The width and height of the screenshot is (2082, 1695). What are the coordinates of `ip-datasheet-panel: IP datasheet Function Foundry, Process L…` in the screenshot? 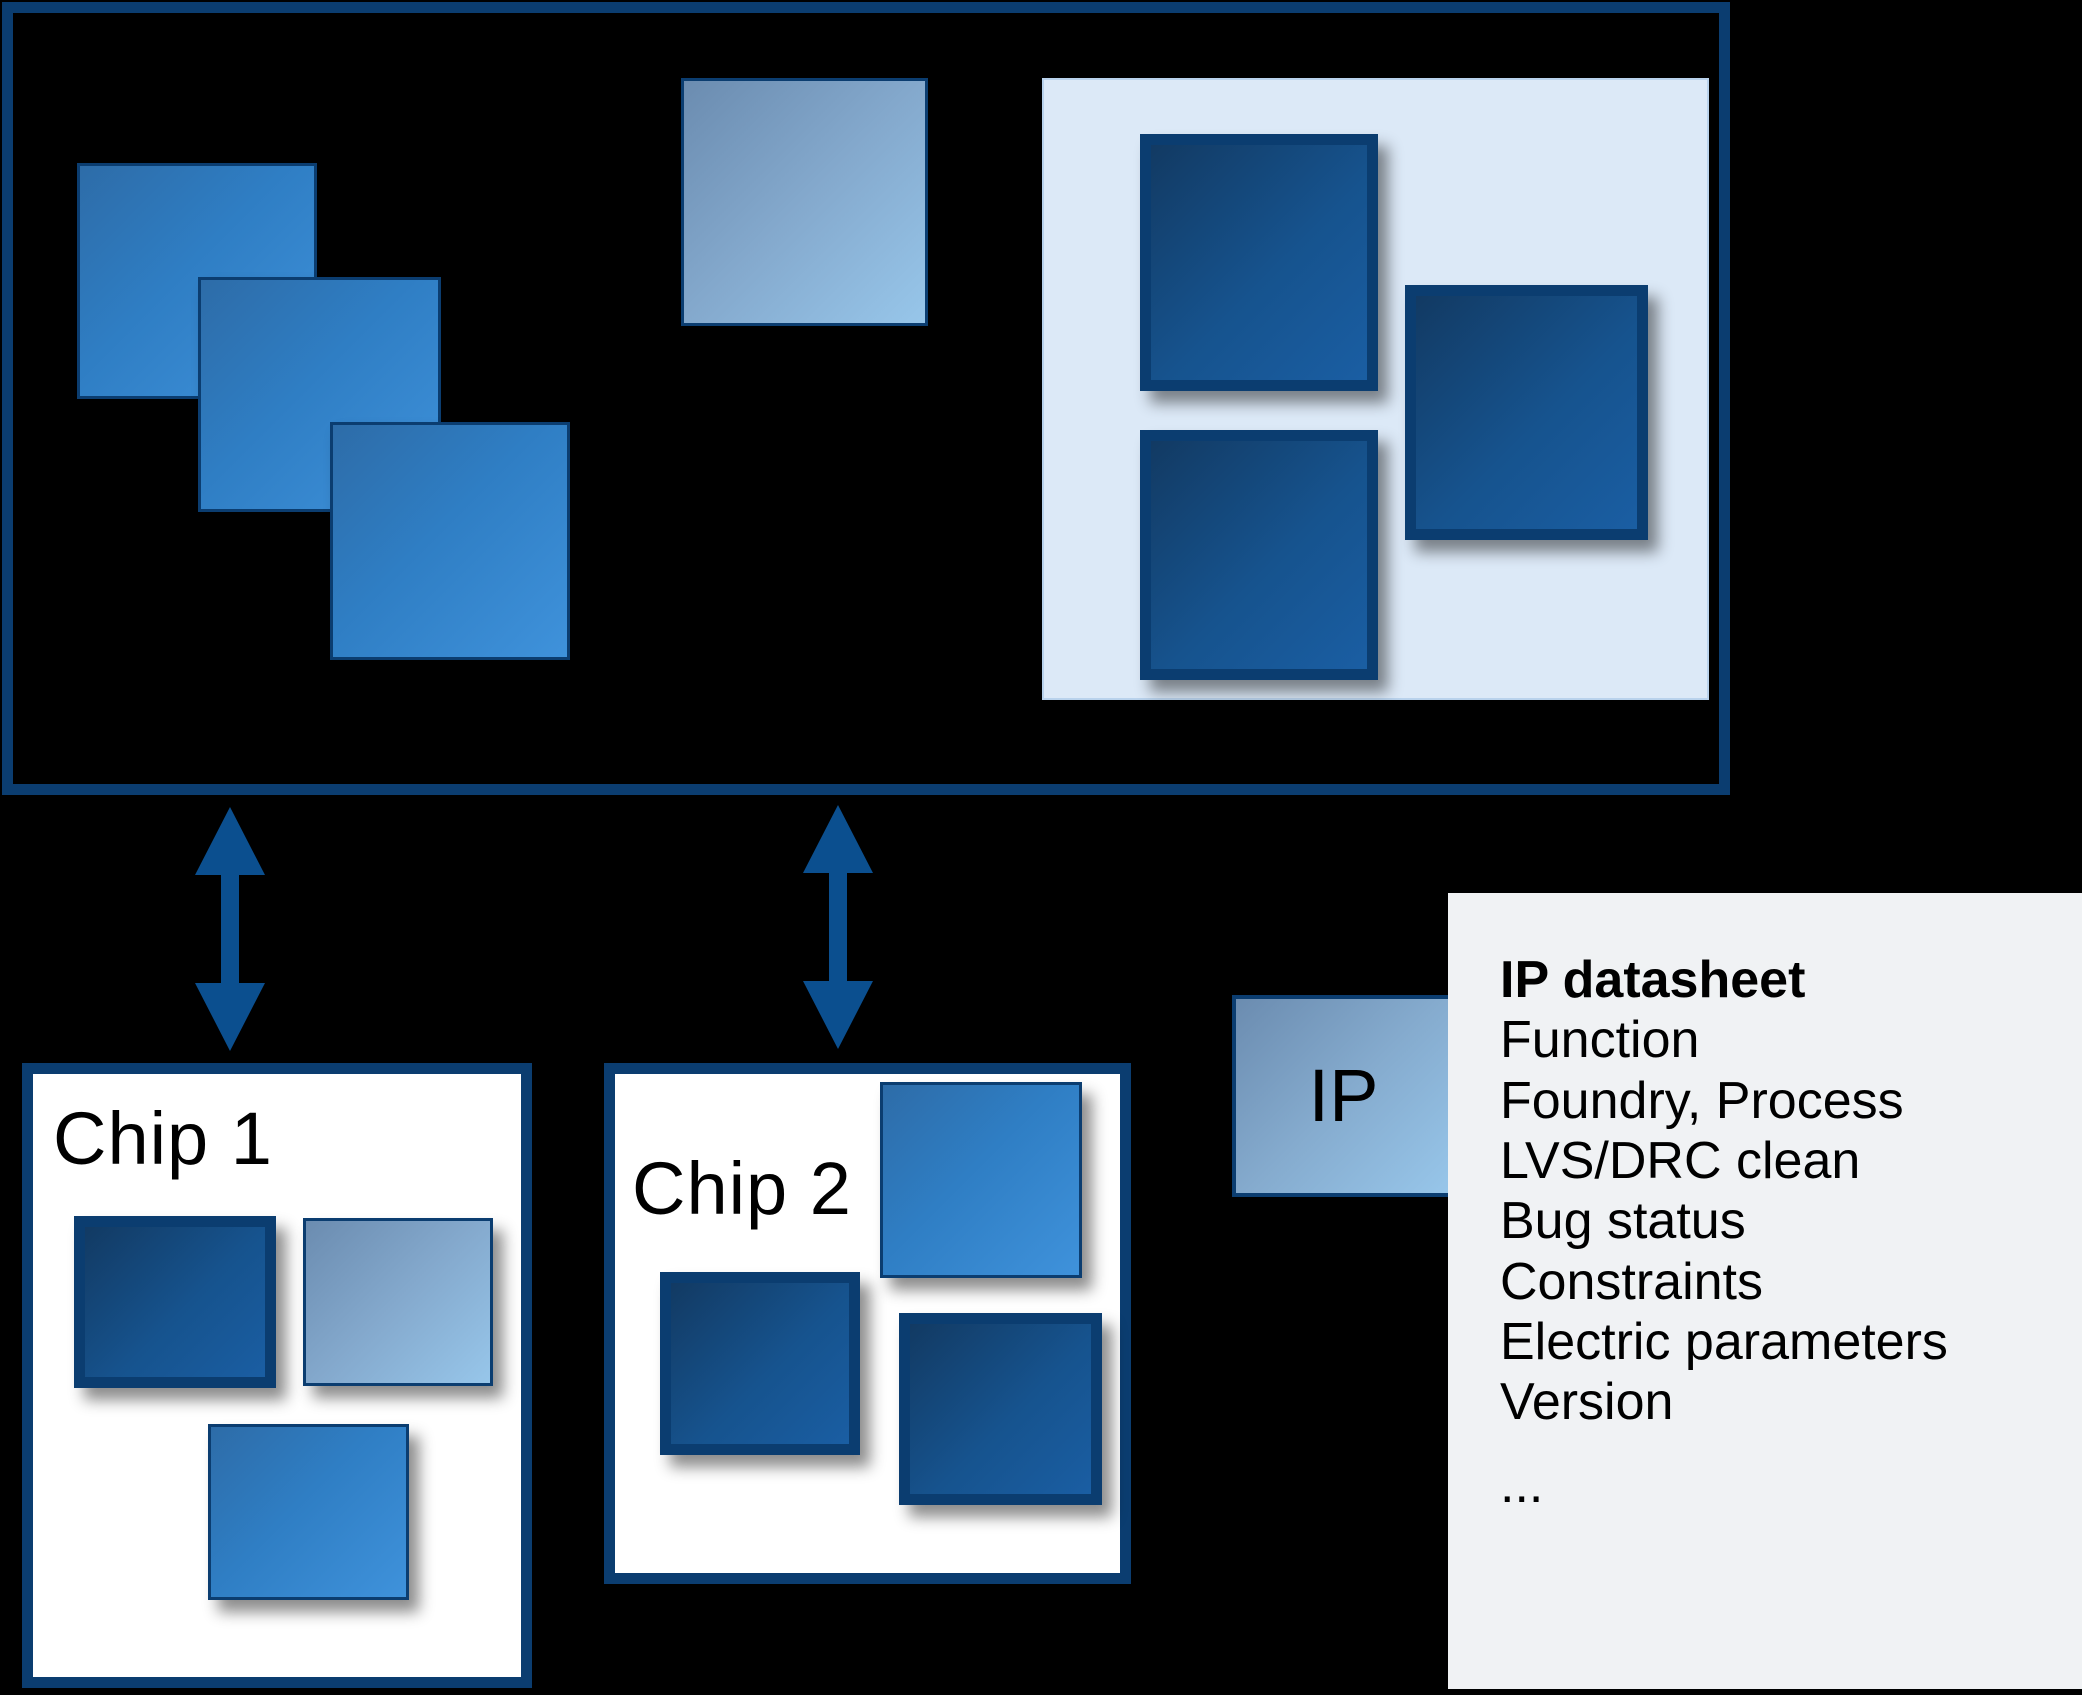 It's located at (1765, 1291).